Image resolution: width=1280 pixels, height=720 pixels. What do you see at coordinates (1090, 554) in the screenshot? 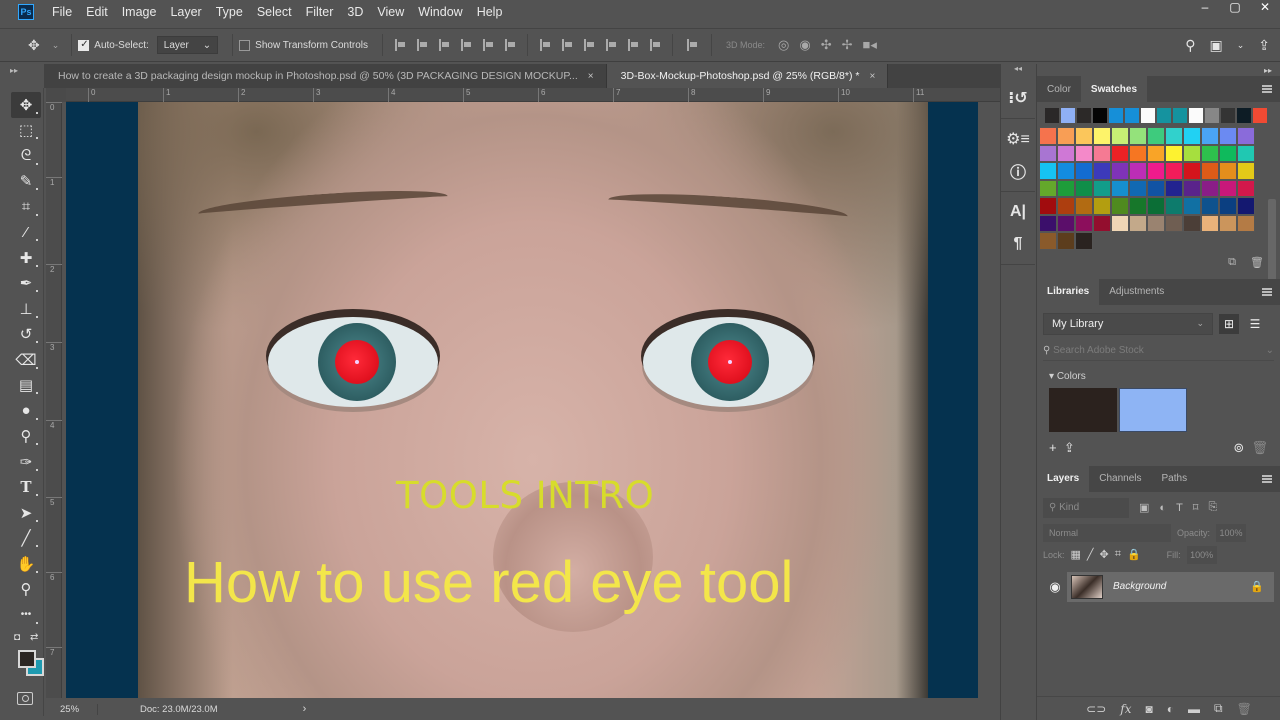
I see `lock-image-icon: ╱` at bounding box center [1090, 554].